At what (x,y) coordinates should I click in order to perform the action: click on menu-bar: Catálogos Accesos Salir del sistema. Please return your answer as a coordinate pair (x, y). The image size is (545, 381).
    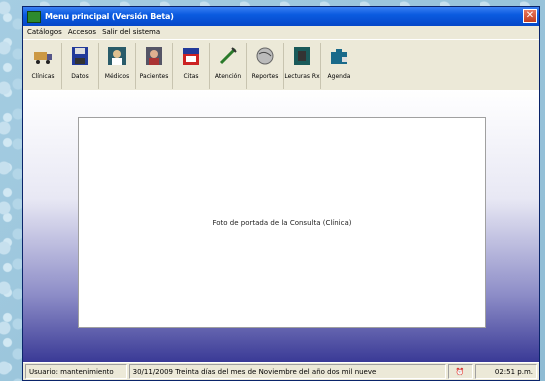
    Looking at the image, I should click on (281, 32).